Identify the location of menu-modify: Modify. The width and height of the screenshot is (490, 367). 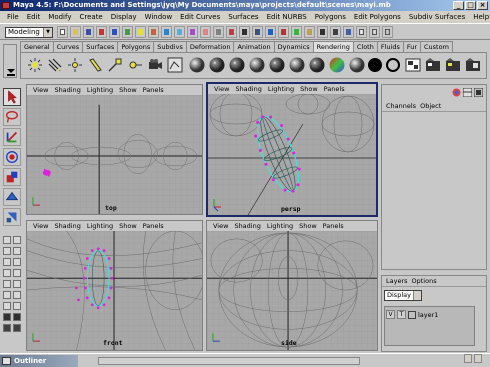
(59, 17).